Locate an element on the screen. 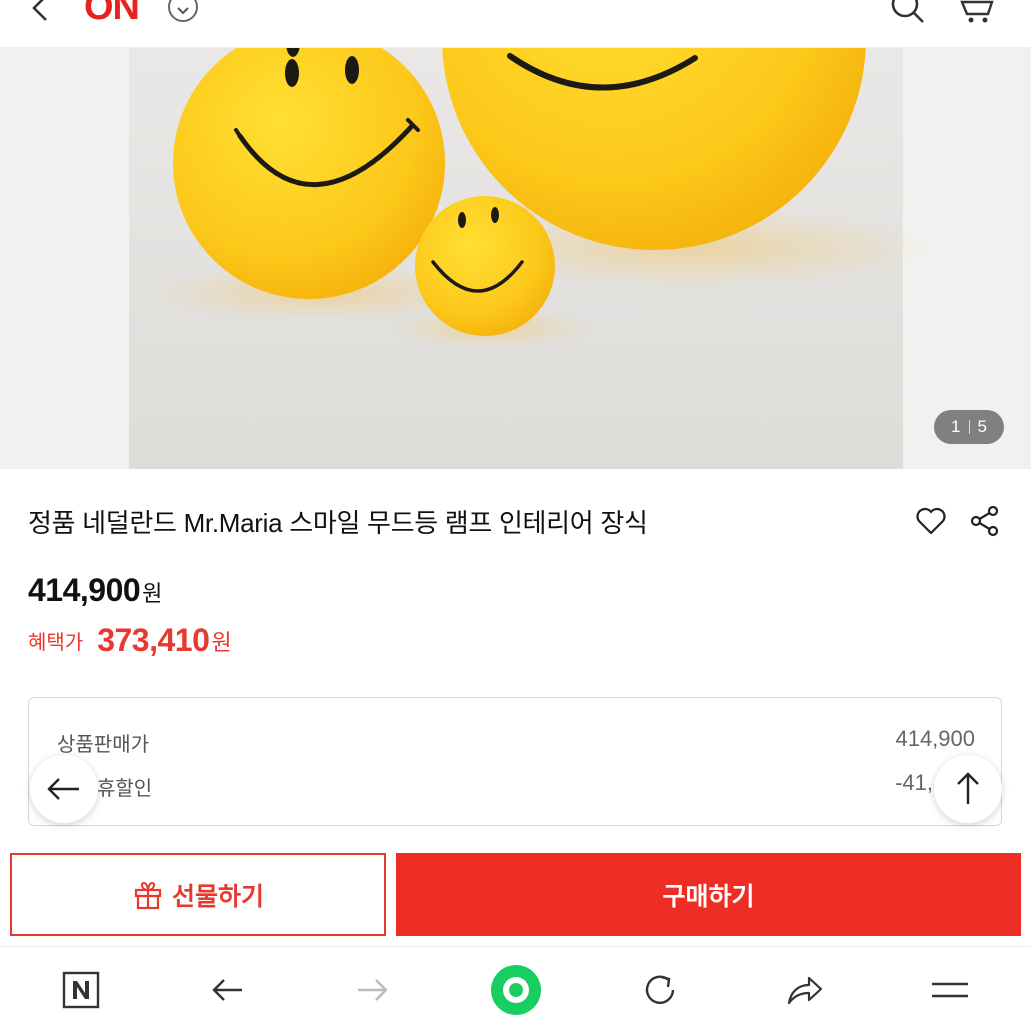 Image resolution: width=1031 pixels, height=1032 pixels. gift-button-label: 선물하기 is located at coordinates (217, 896).